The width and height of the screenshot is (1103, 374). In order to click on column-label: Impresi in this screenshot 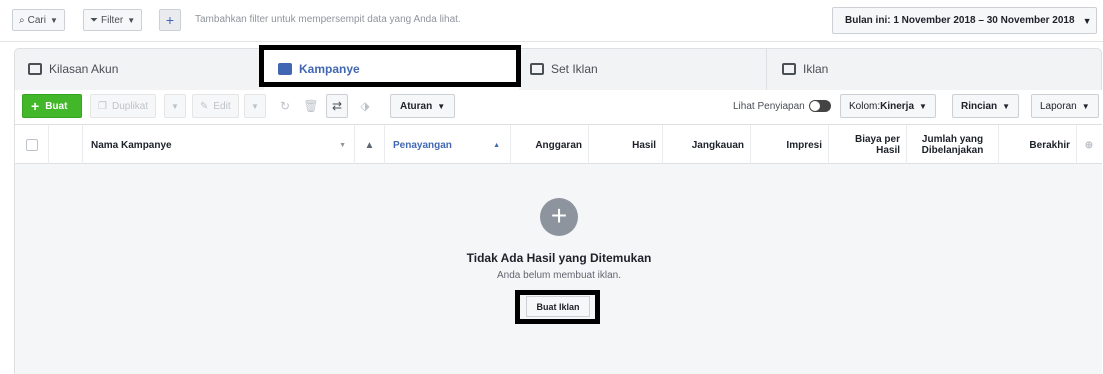, I will do `click(804, 145)`.